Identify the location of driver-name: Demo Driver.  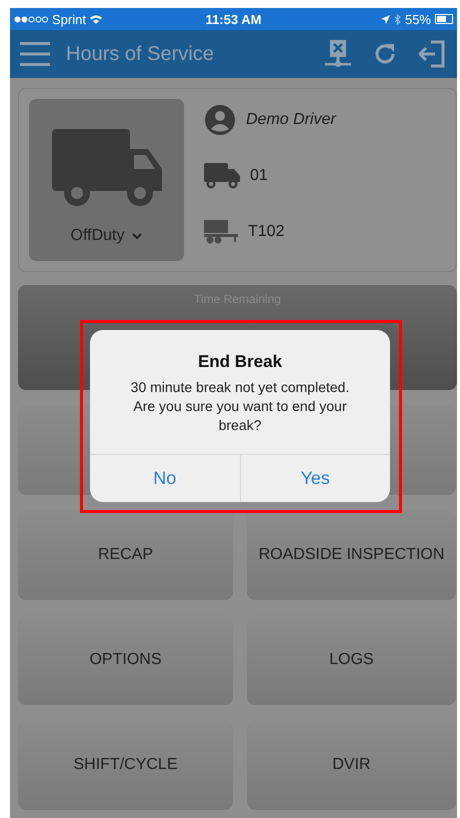
(291, 120).